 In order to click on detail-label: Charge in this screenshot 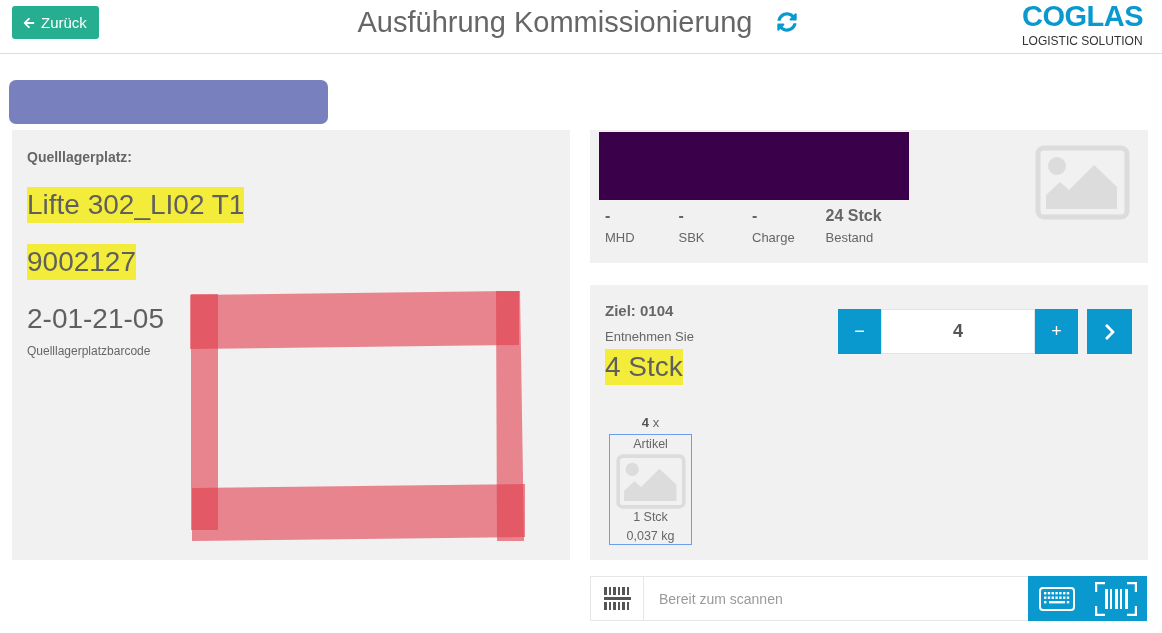, I will do `click(773, 238)`.